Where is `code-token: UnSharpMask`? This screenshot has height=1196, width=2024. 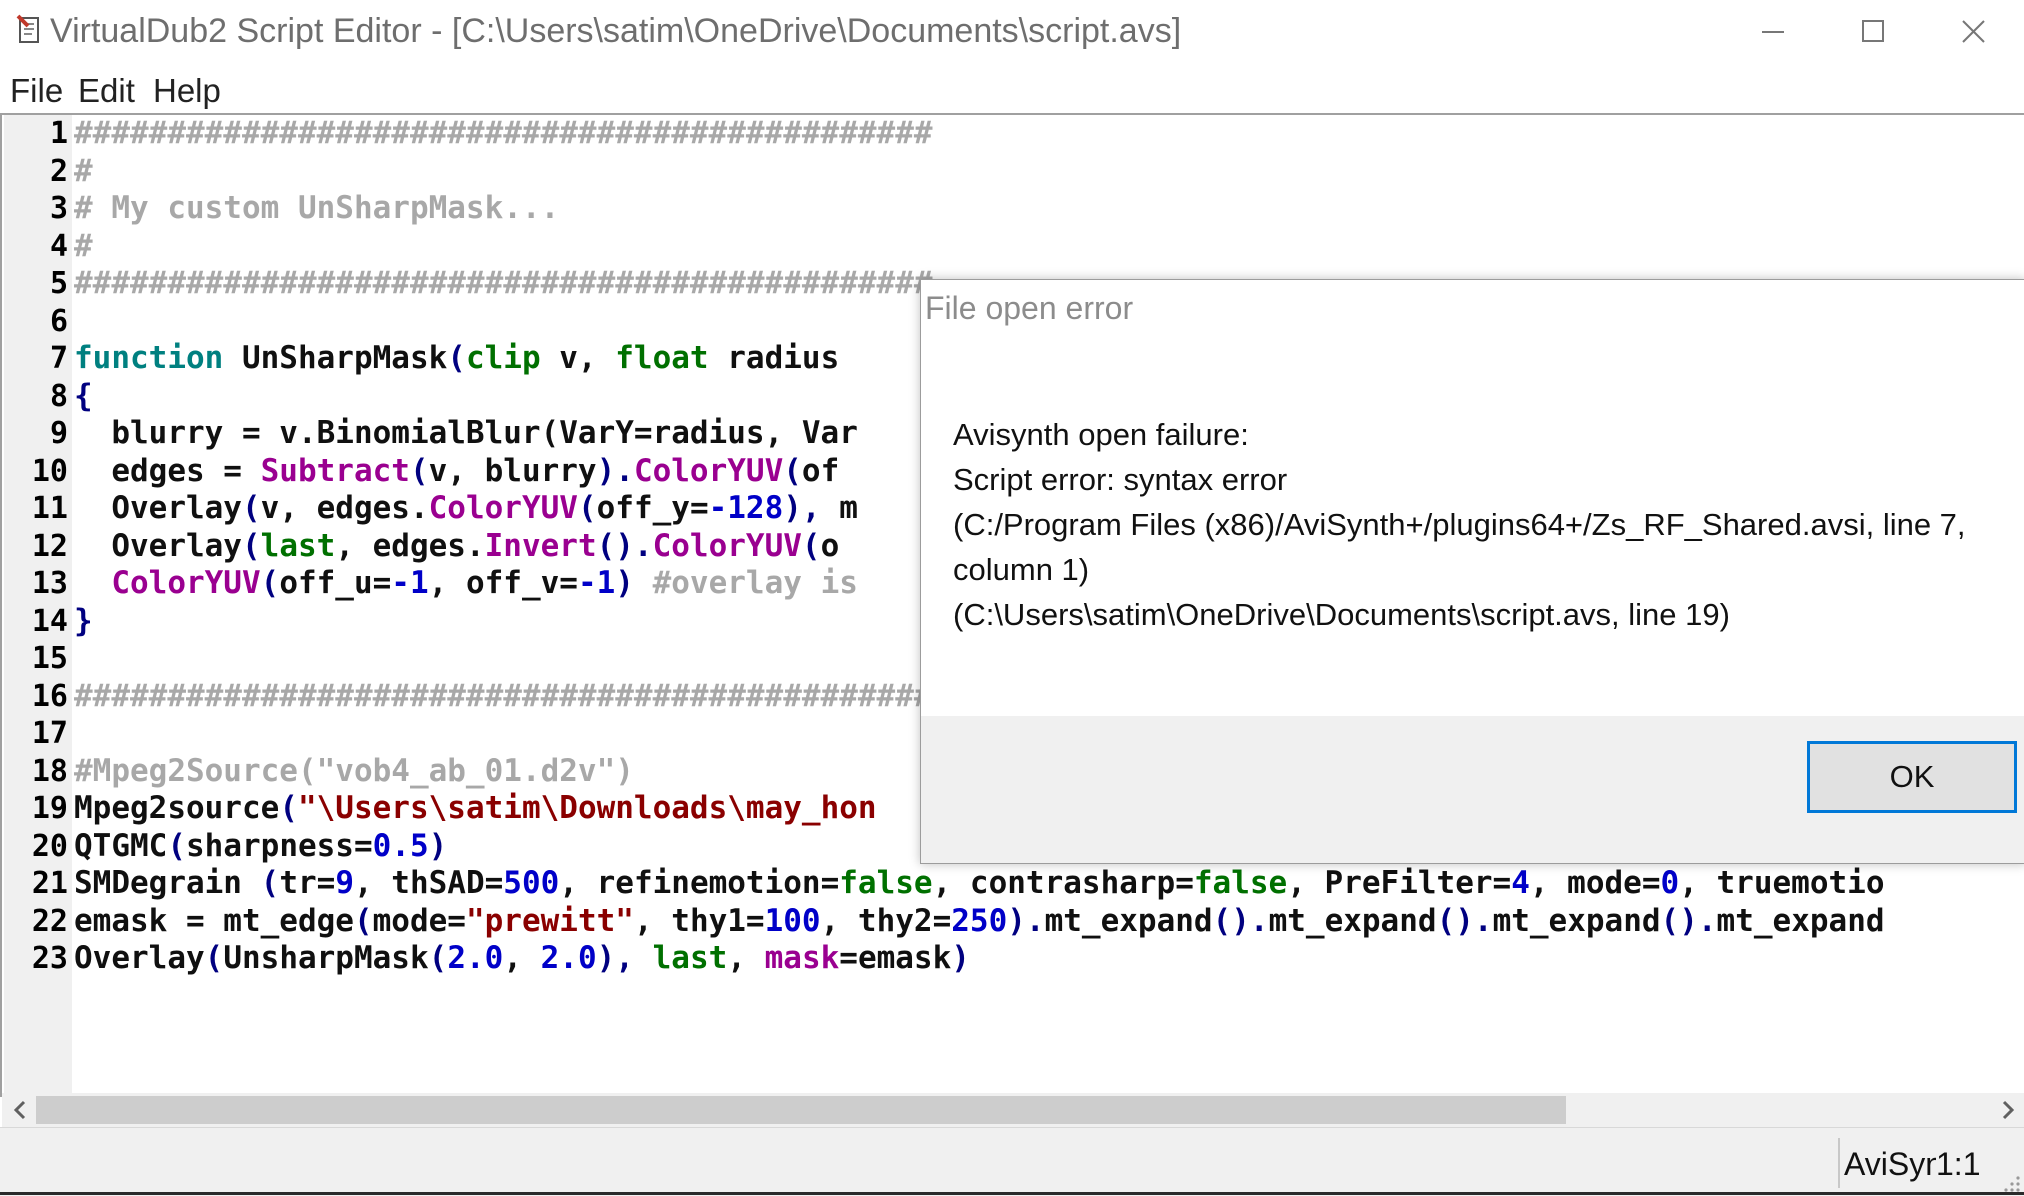 code-token: UnSharpMask is located at coordinates (335, 358).